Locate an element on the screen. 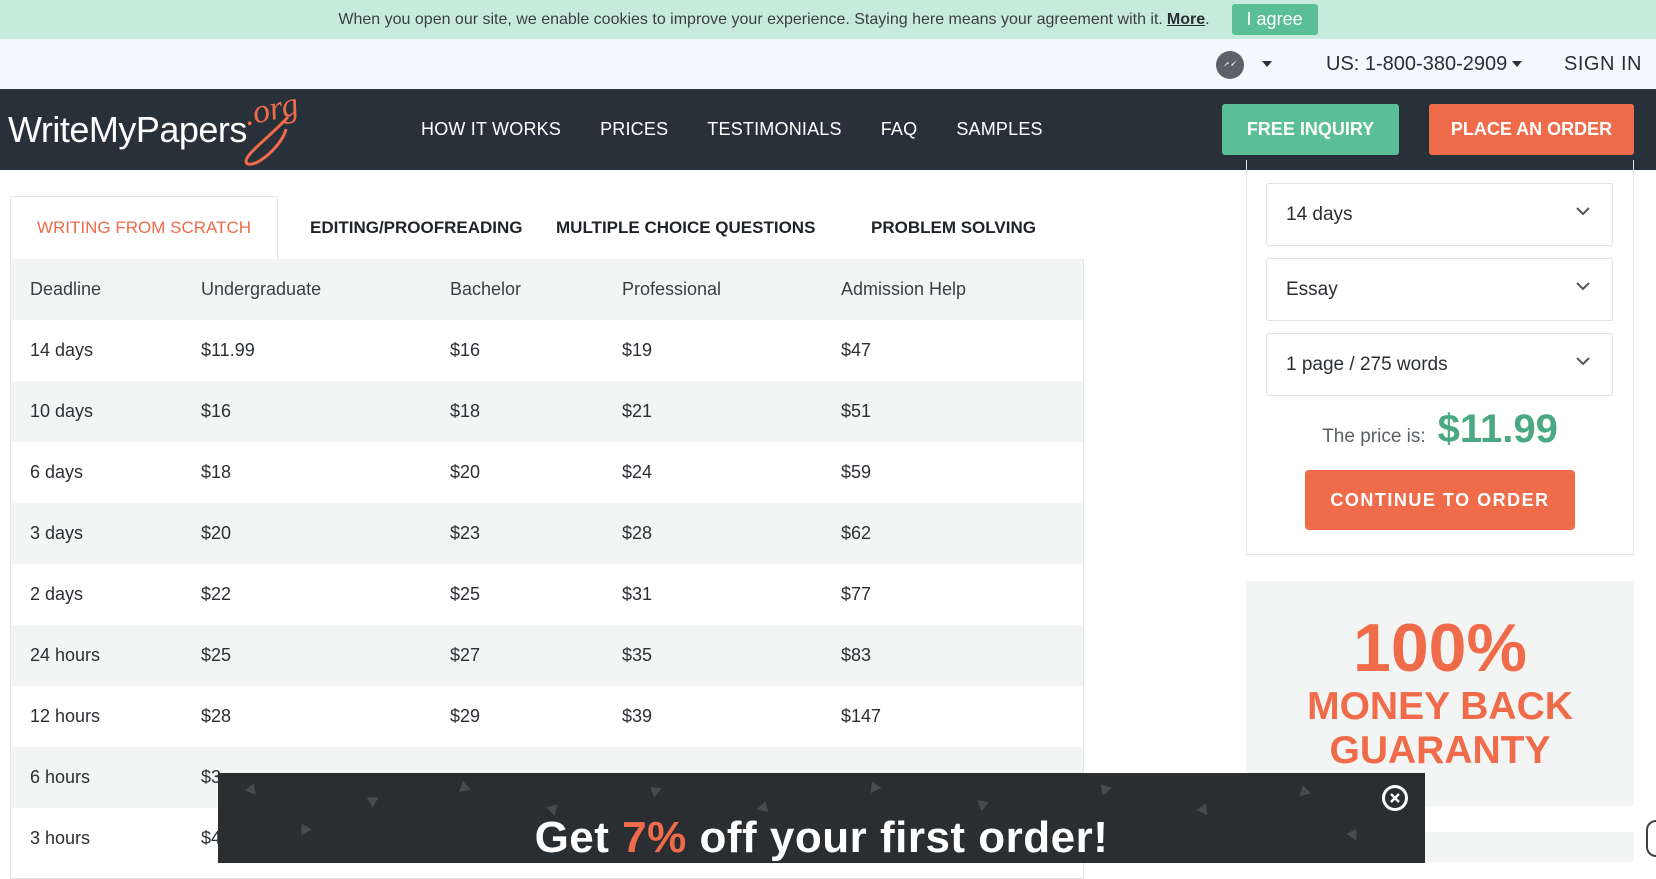  table-cell: 14 days is located at coordinates (62, 350).